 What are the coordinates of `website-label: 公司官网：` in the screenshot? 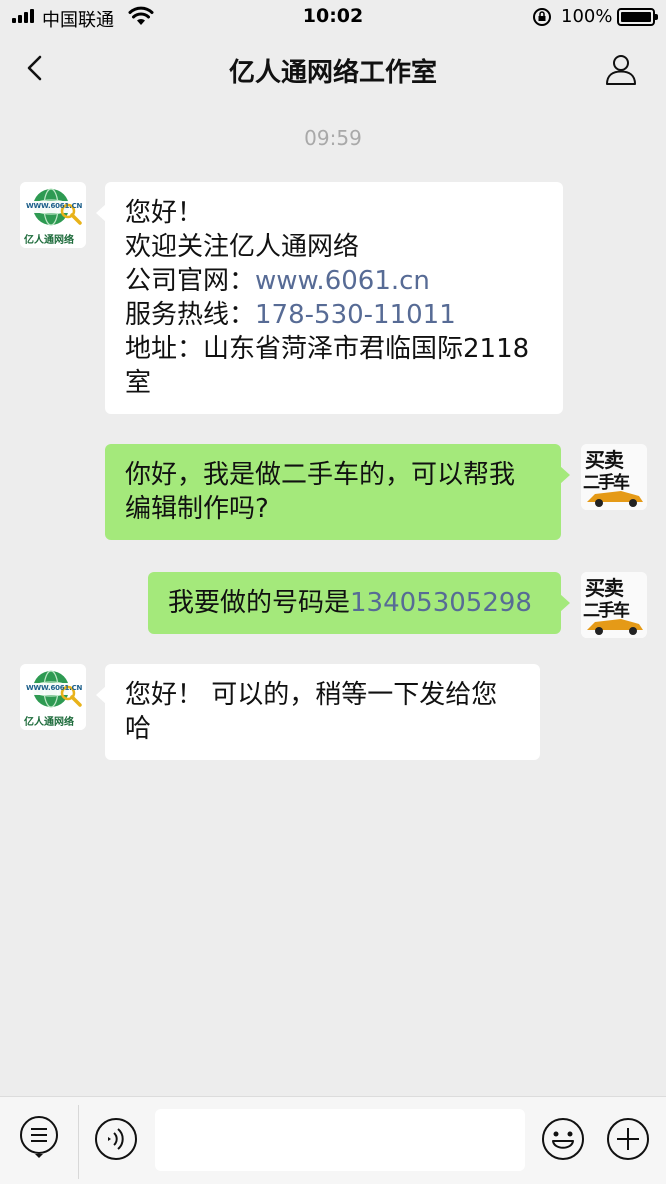 It's located at (190, 281).